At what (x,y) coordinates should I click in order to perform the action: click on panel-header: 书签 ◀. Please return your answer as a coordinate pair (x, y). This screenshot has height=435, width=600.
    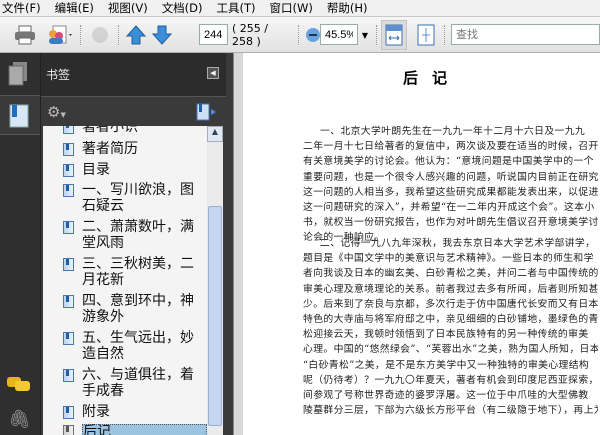
    Looking at the image, I should click on (133, 75).